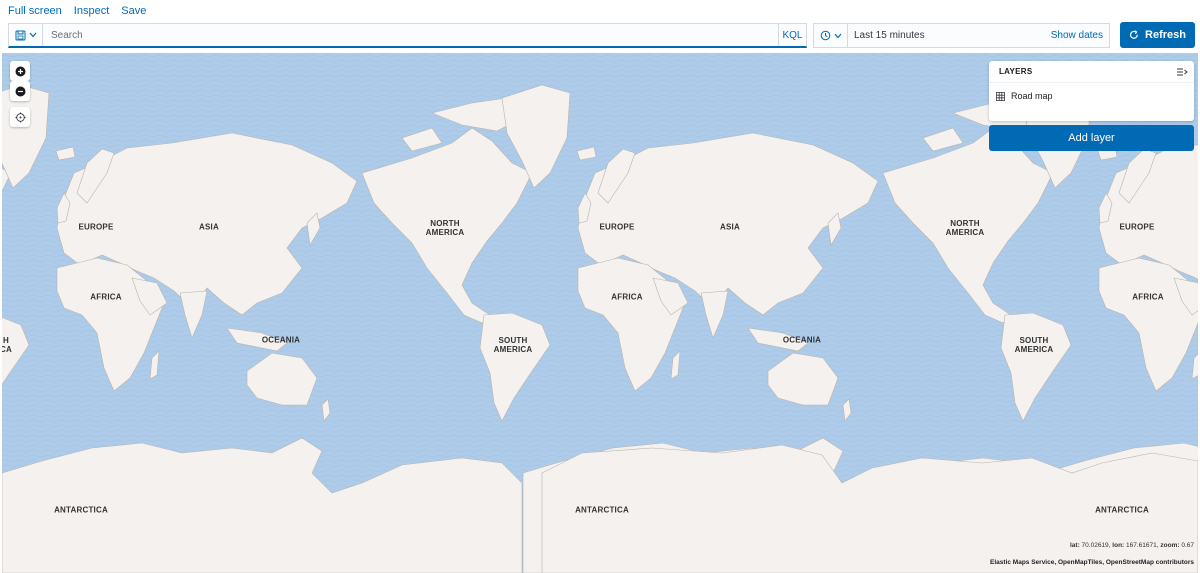  Describe the element at coordinates (802, 340) in the screenshot. I see `map-label-oceania-2: OCEANIA` at that location.